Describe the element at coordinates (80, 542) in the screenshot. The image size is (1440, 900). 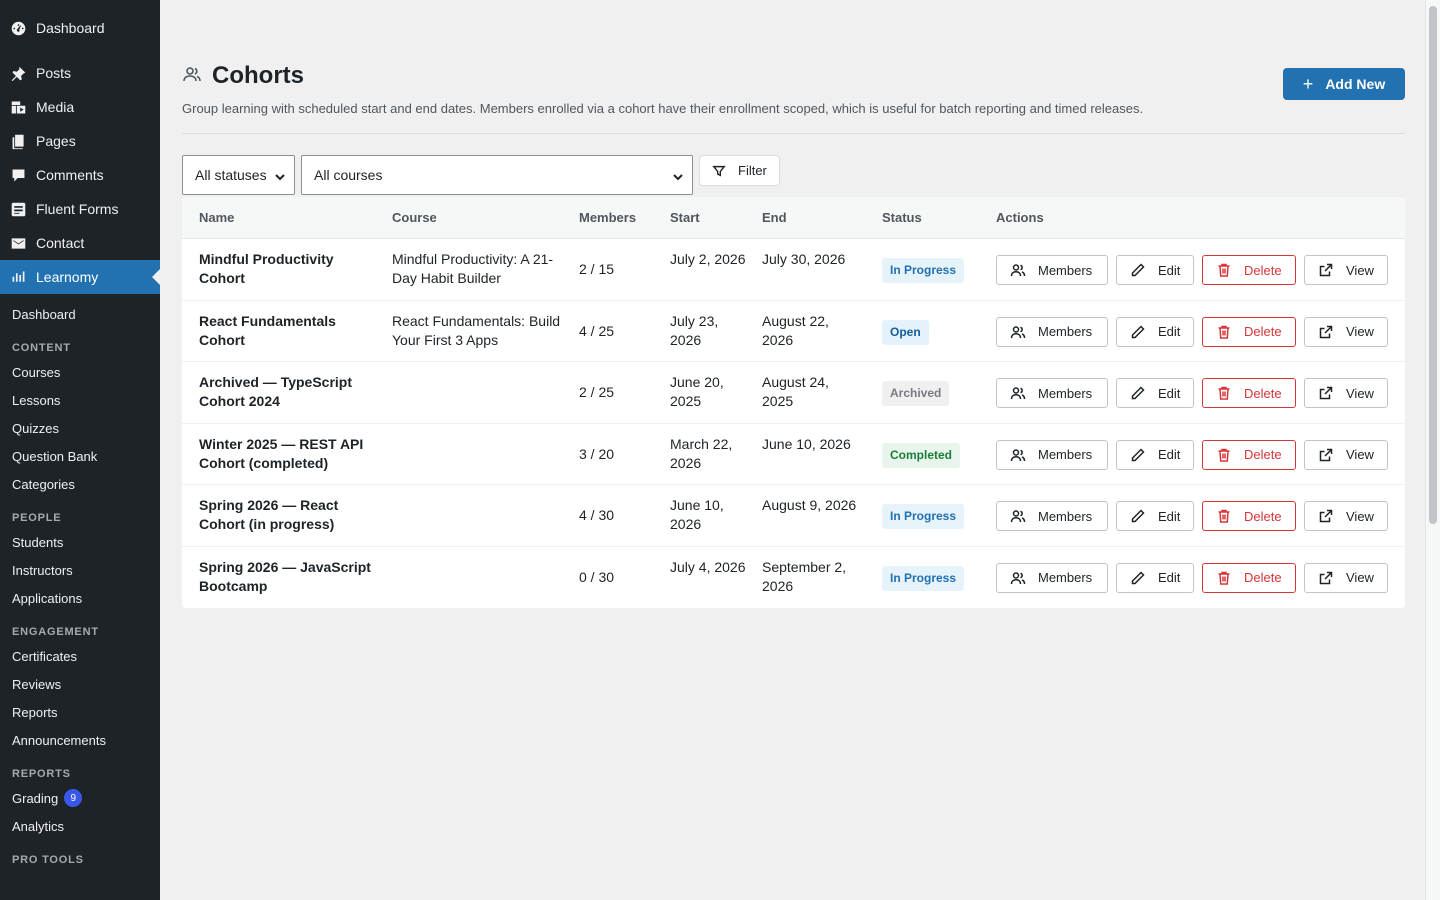
I see `submenu-students: Students` at that location.